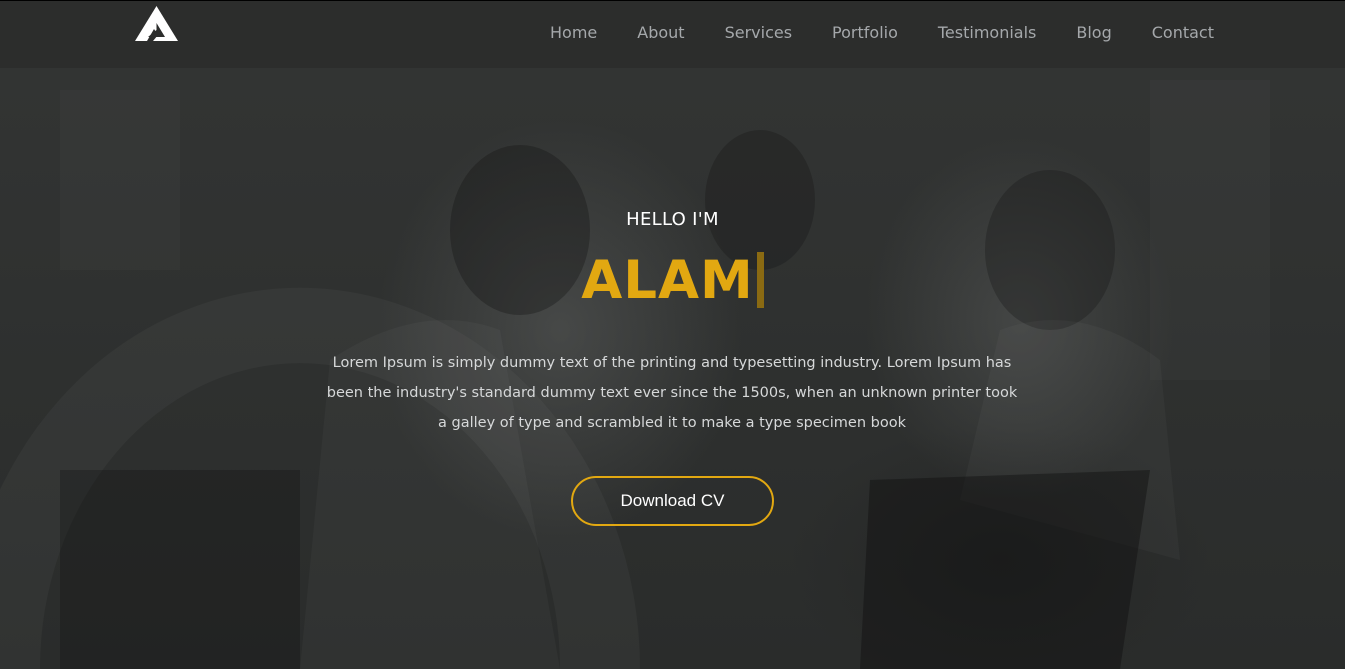  I want to click on hero-name-line: ALAM, so click(672, 285).